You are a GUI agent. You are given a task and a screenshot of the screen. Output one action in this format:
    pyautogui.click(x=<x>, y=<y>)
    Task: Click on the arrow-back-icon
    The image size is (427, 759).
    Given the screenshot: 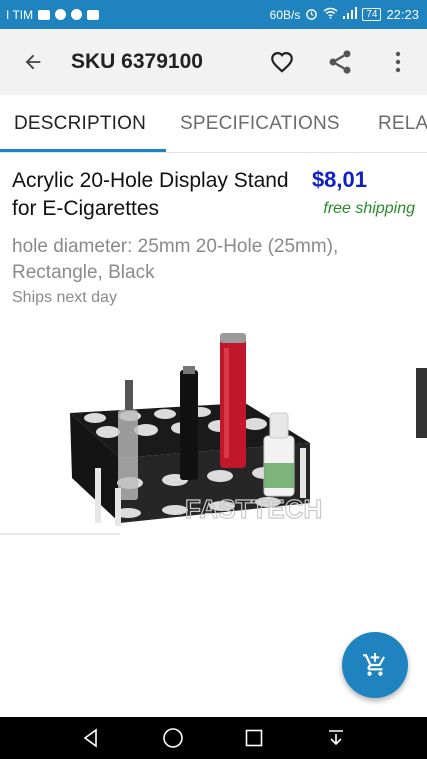 What is the action you would take?
    pyautogui.click(x=33, y=62)
    